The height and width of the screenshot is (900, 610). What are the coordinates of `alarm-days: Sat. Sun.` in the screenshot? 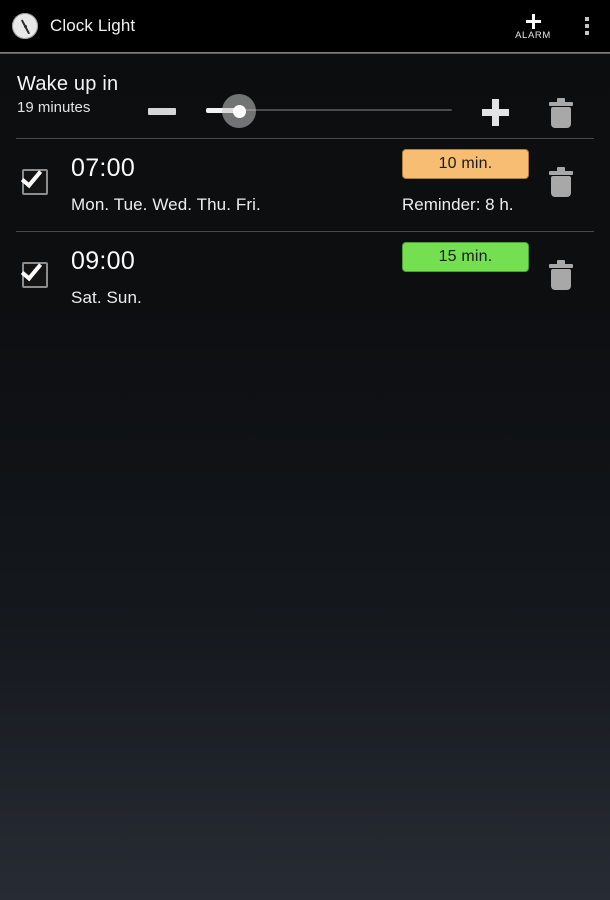 It's located at (106, 297).